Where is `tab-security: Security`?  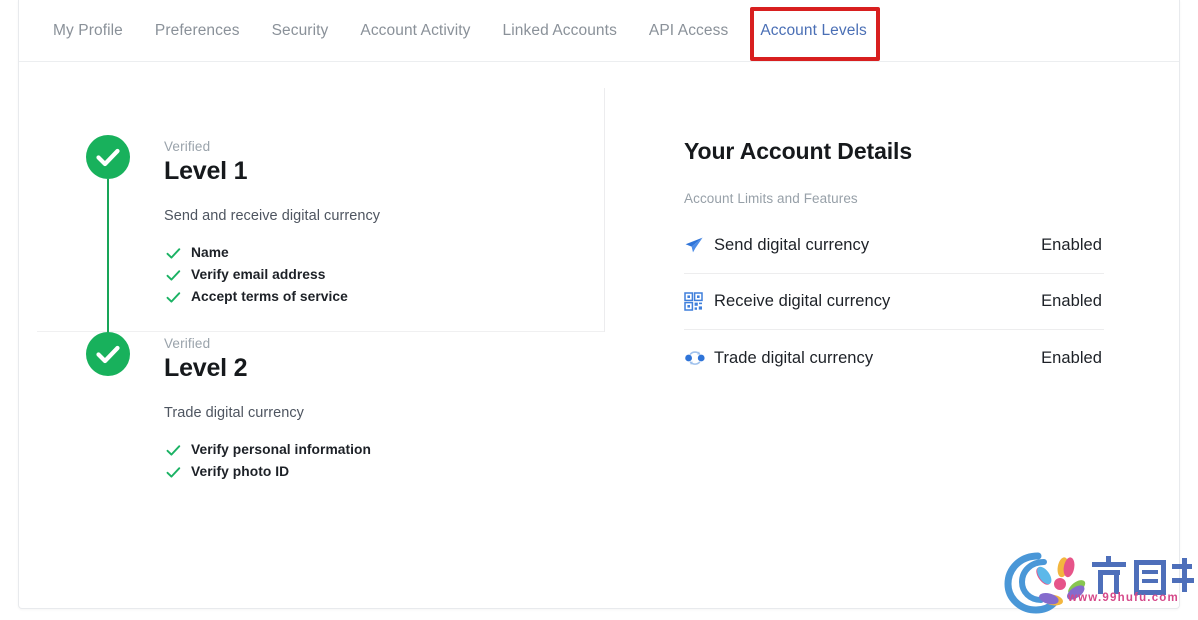
tab-security: Security is located at coordinates (300, 30).